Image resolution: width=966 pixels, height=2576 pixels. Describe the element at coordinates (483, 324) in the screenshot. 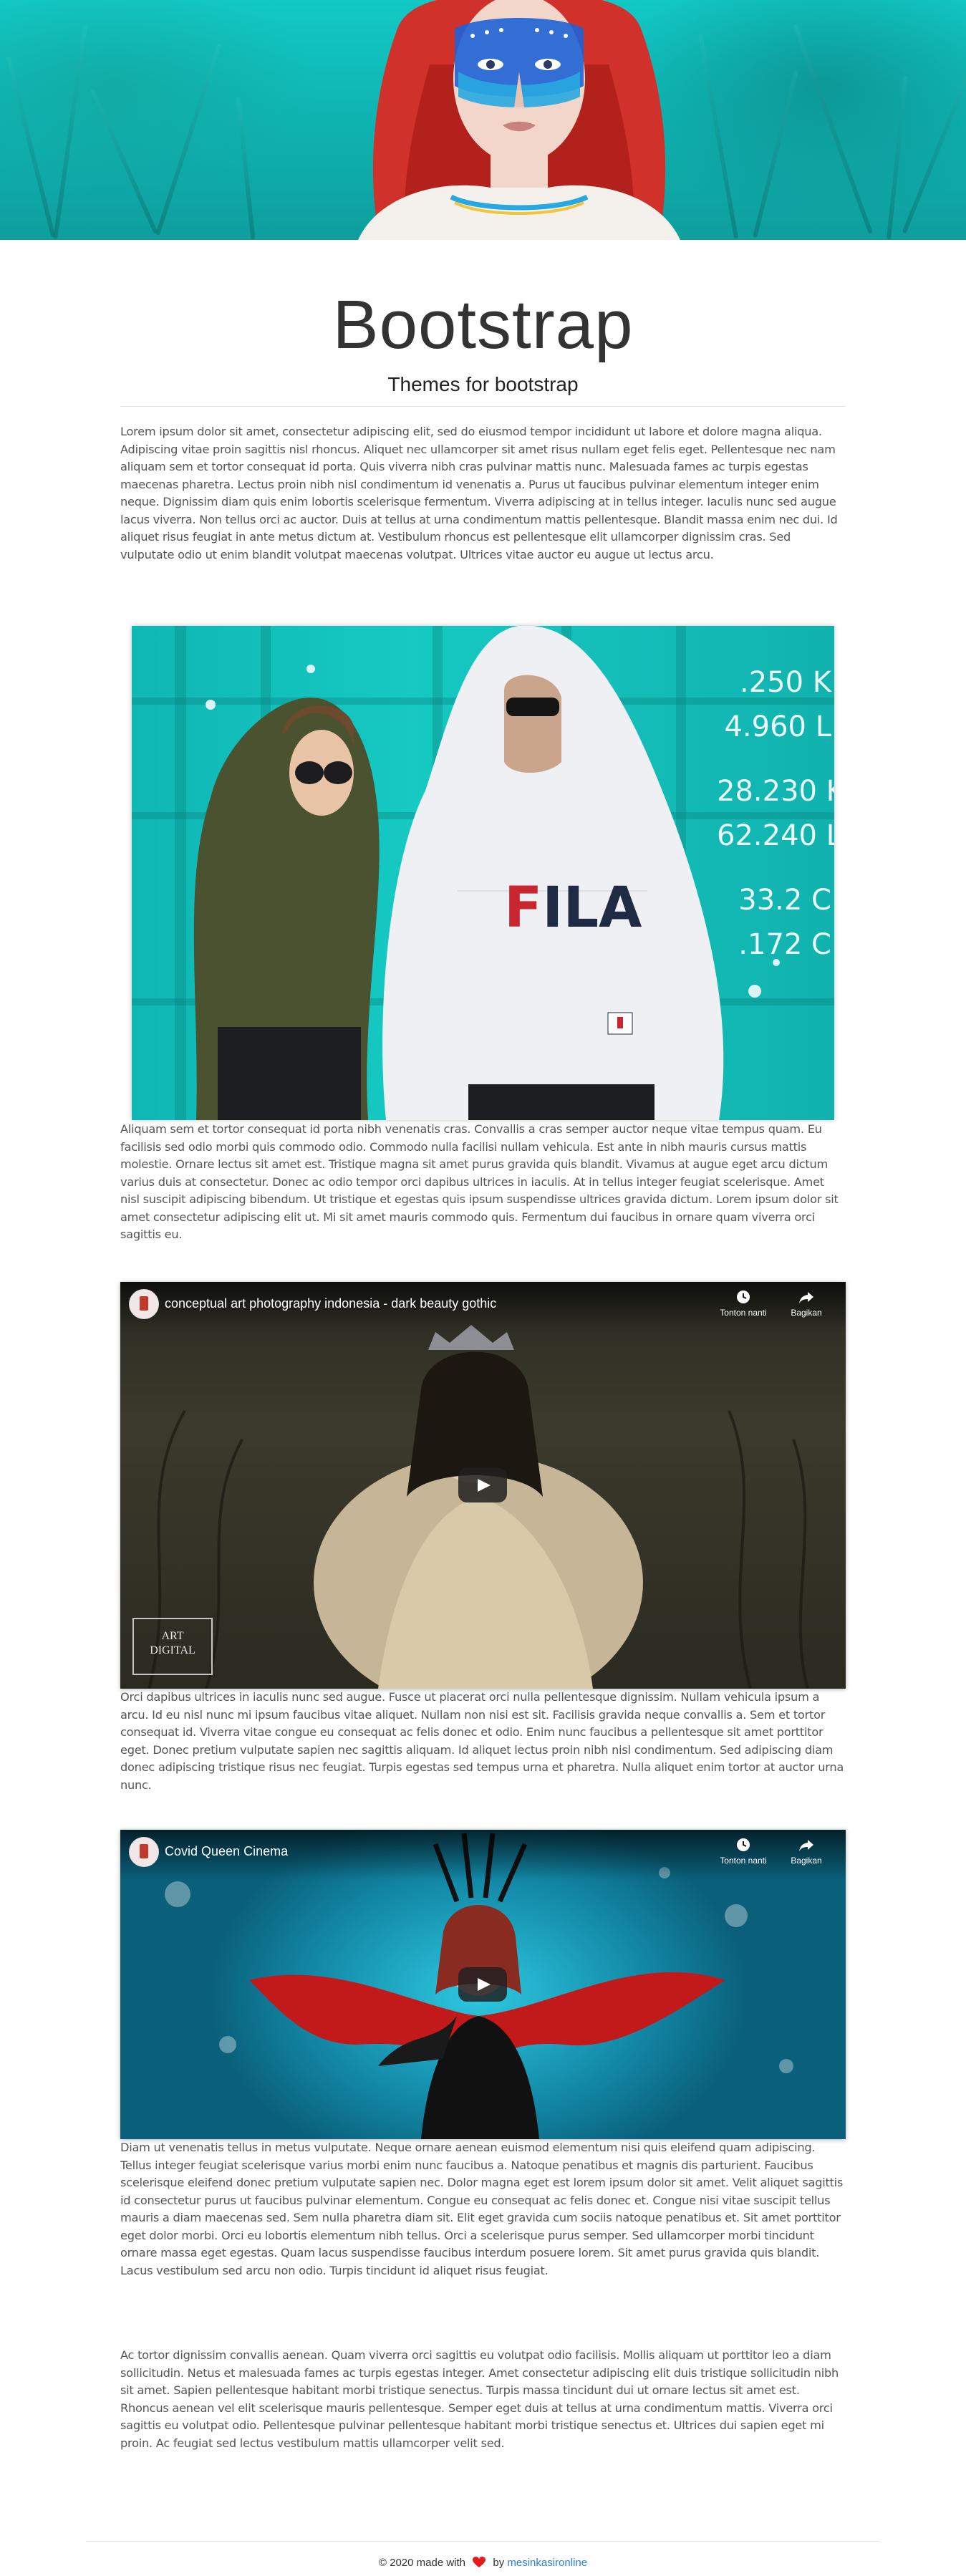

I see `page-title: Bootstrap` at that location.